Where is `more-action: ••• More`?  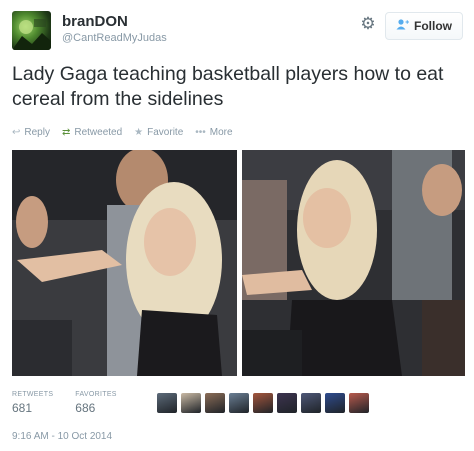 more-action: ••• More is located at coordinates (213, 132).